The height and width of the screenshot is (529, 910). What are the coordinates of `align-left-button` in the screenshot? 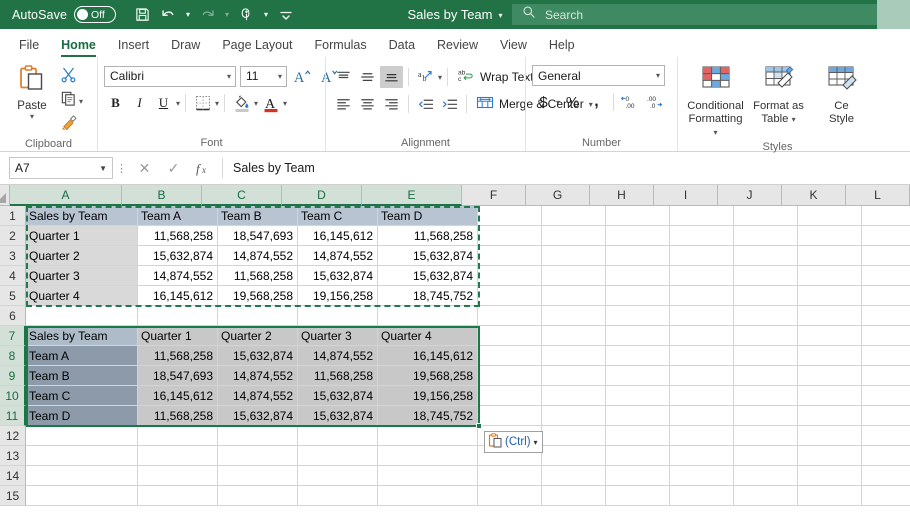 It's located at (343, 104).